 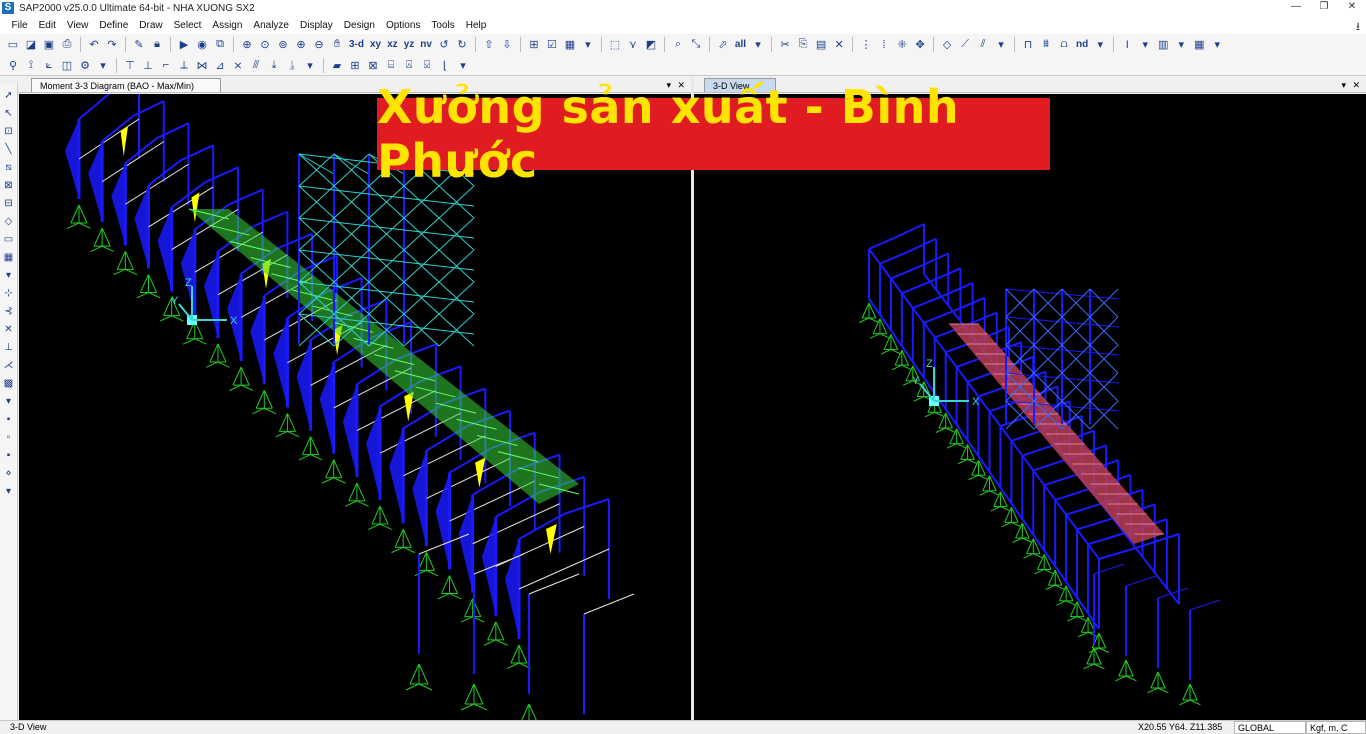 What do you see at coordinates (402, 25) in the screenshot?
I see `menu-options: Options` at bounding box center [402, 25].